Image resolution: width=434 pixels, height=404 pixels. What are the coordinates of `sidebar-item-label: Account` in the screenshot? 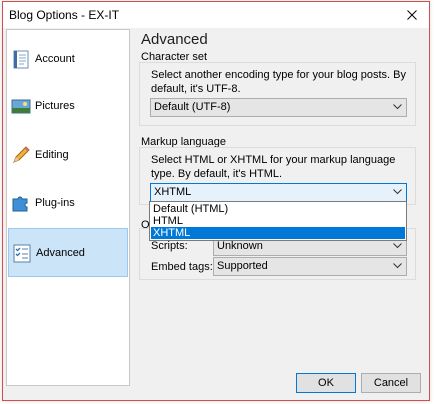 It's located at (55, 59).